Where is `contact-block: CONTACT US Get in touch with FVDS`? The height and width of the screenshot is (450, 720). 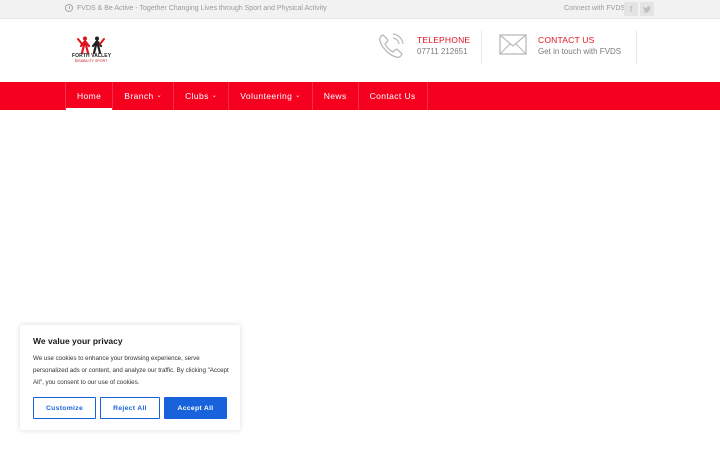 contact-block: CONTACT US Get in touch with FVDS is located at coordinates (569, 48).